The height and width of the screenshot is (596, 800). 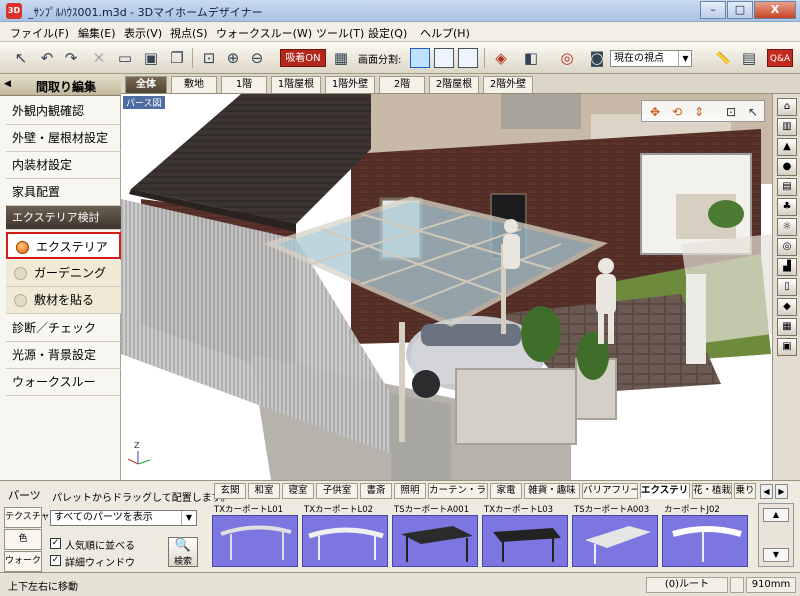 What do you see at coordinates (337, 491) in the screenshot?
I see `category-kids-room: 子供室` at bounding box center [337, 491].